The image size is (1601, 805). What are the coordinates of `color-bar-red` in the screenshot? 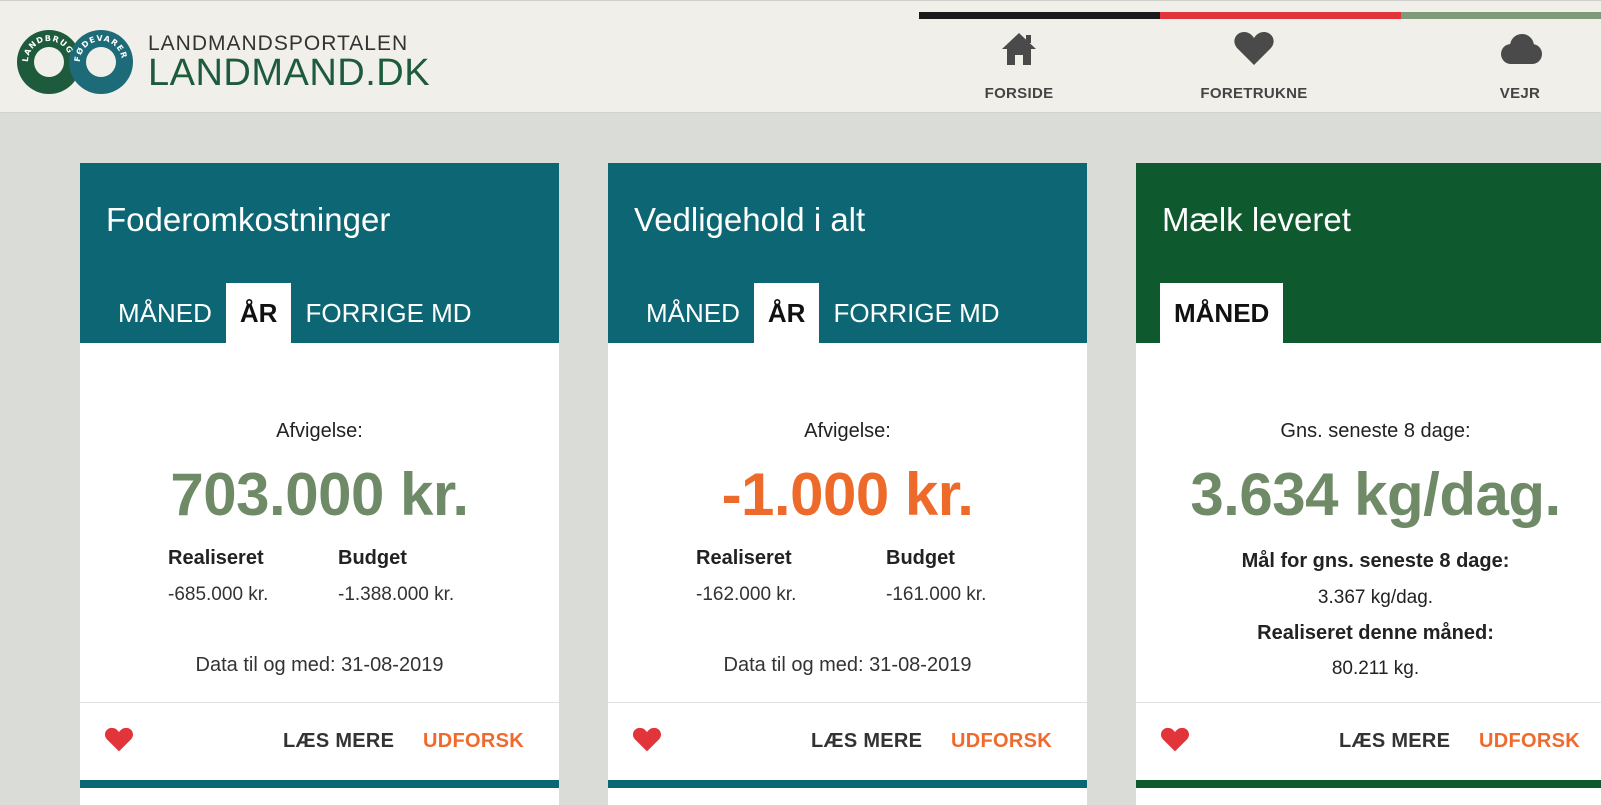 It's located at (1280, 15).